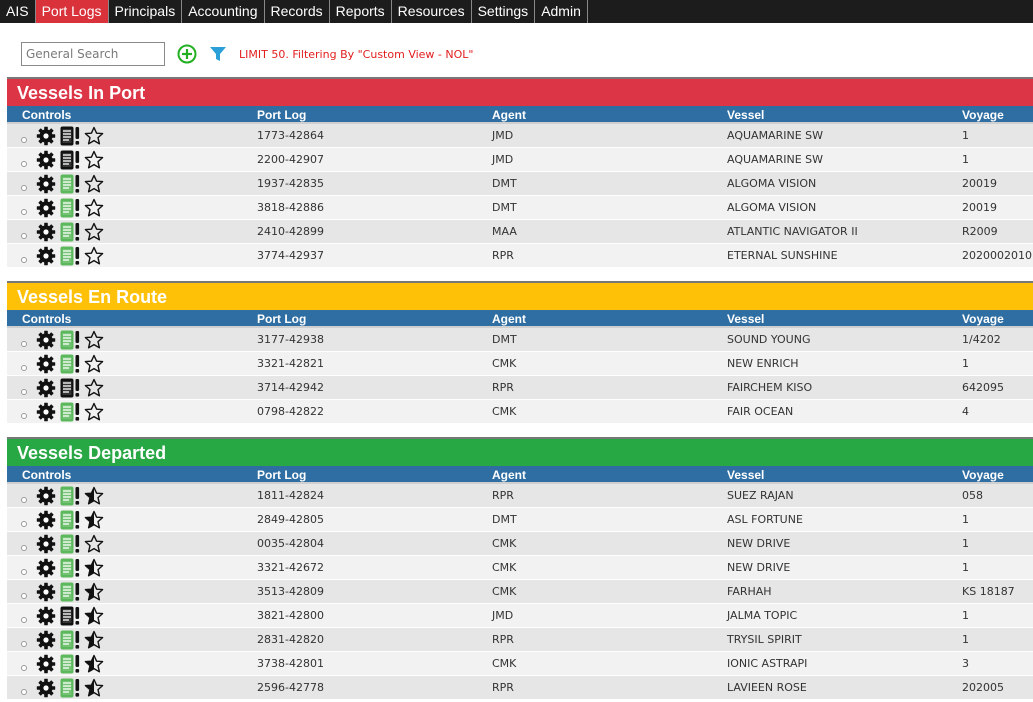  What do you see at coordinates (520, 136) in the screenshot?
I see `table-row: 1773-42864 JMD AQUAMARINE SW 1` at bounding box center [520, 136].